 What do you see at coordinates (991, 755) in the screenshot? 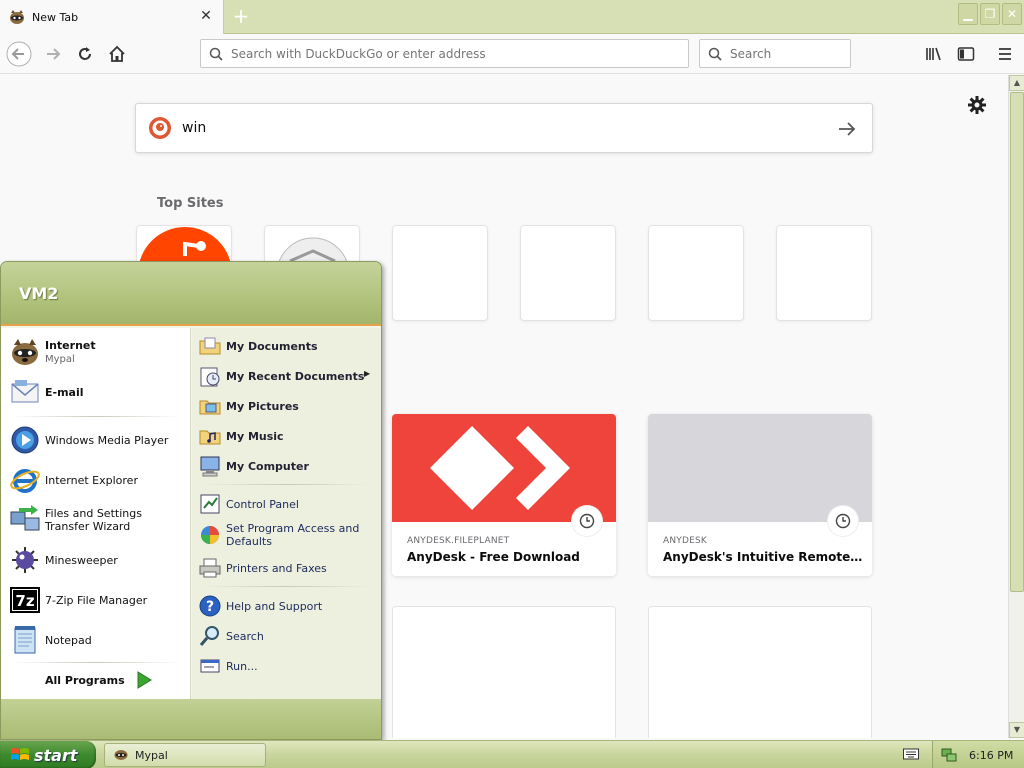
I see `taskbar-clock: 6:16 PM` at bounding box center [991, 755].